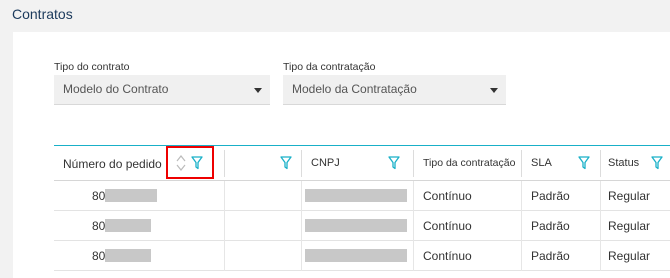 The height and width of the screenshot is (278, 670). What do you see at coordinates (116, 89) in the screenshot?
I see `contract-type-value: Modelo do Contrato` at bounding box center [116, 89].